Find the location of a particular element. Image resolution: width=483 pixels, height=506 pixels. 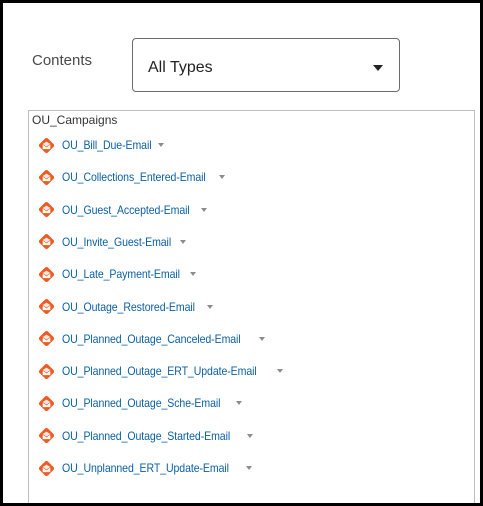

tree-item: OU_Planned_Outage_Started-Email is located at coordinates (146, 436).